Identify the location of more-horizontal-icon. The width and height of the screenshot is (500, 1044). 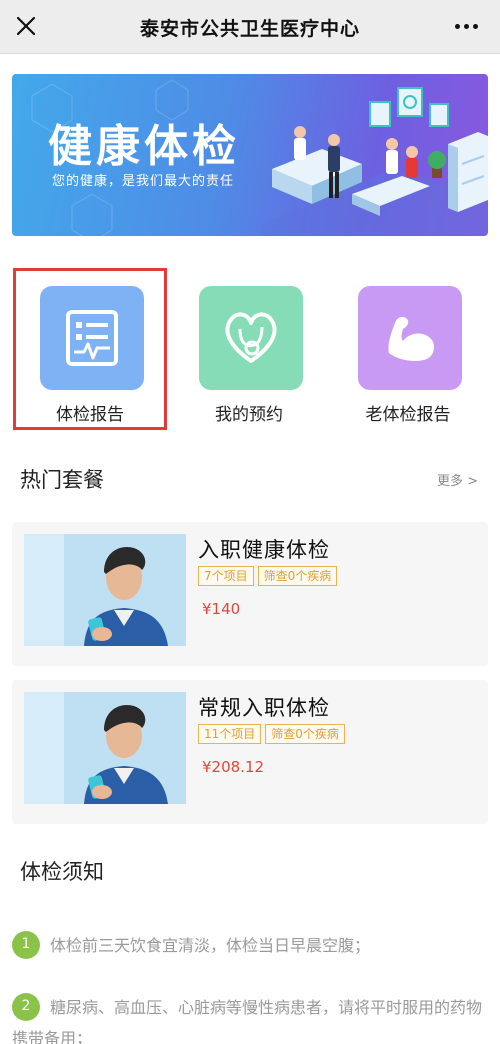
(457, 26).